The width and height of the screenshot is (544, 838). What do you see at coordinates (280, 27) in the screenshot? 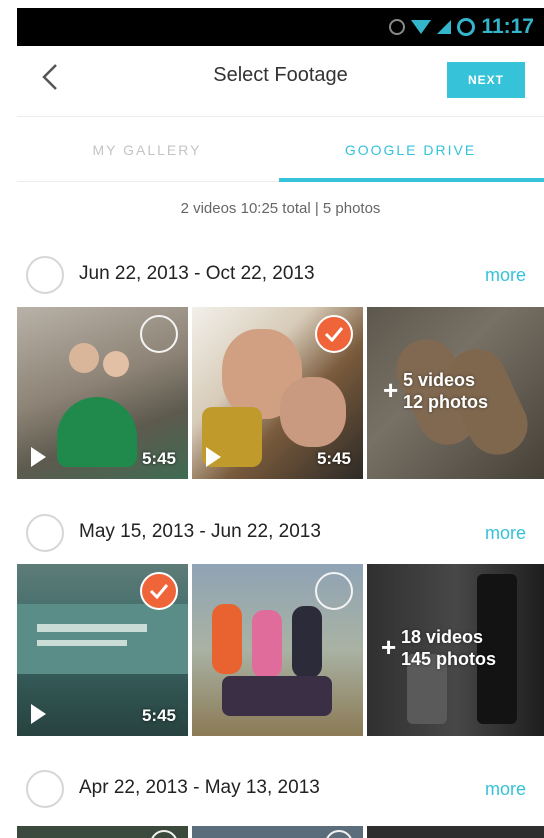
I see `status-bar: 11:17` at bounding box center [280, 27].